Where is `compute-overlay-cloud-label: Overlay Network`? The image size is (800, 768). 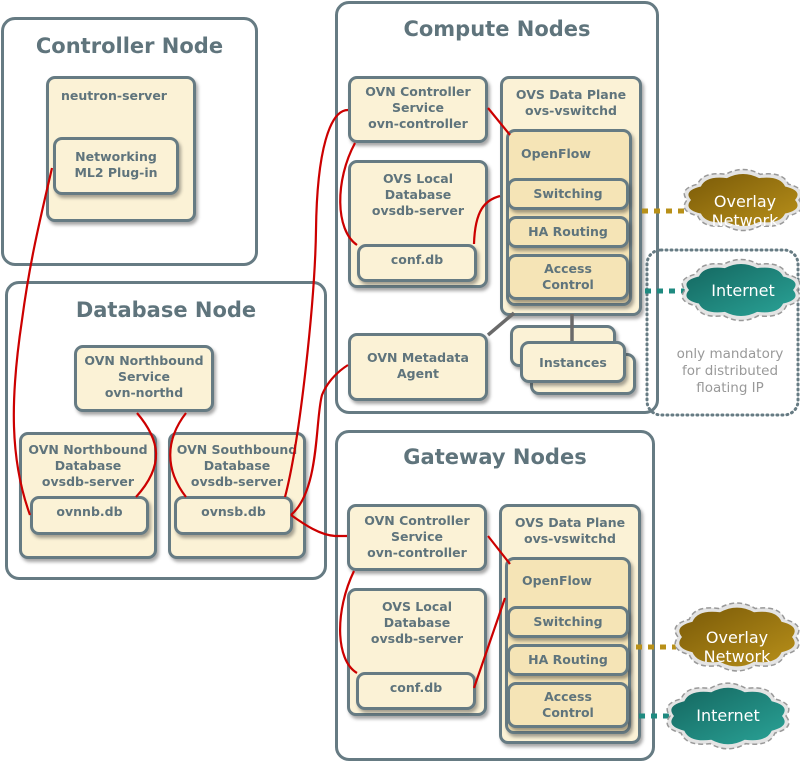 compute-overlay-cloud-label: Overlay Network is located at coordinates (745, 211).